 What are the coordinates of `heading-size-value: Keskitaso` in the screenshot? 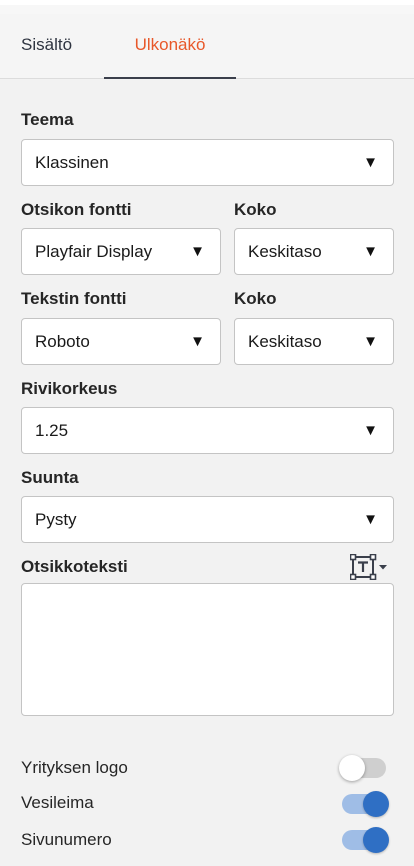 It's located at (285, 251).